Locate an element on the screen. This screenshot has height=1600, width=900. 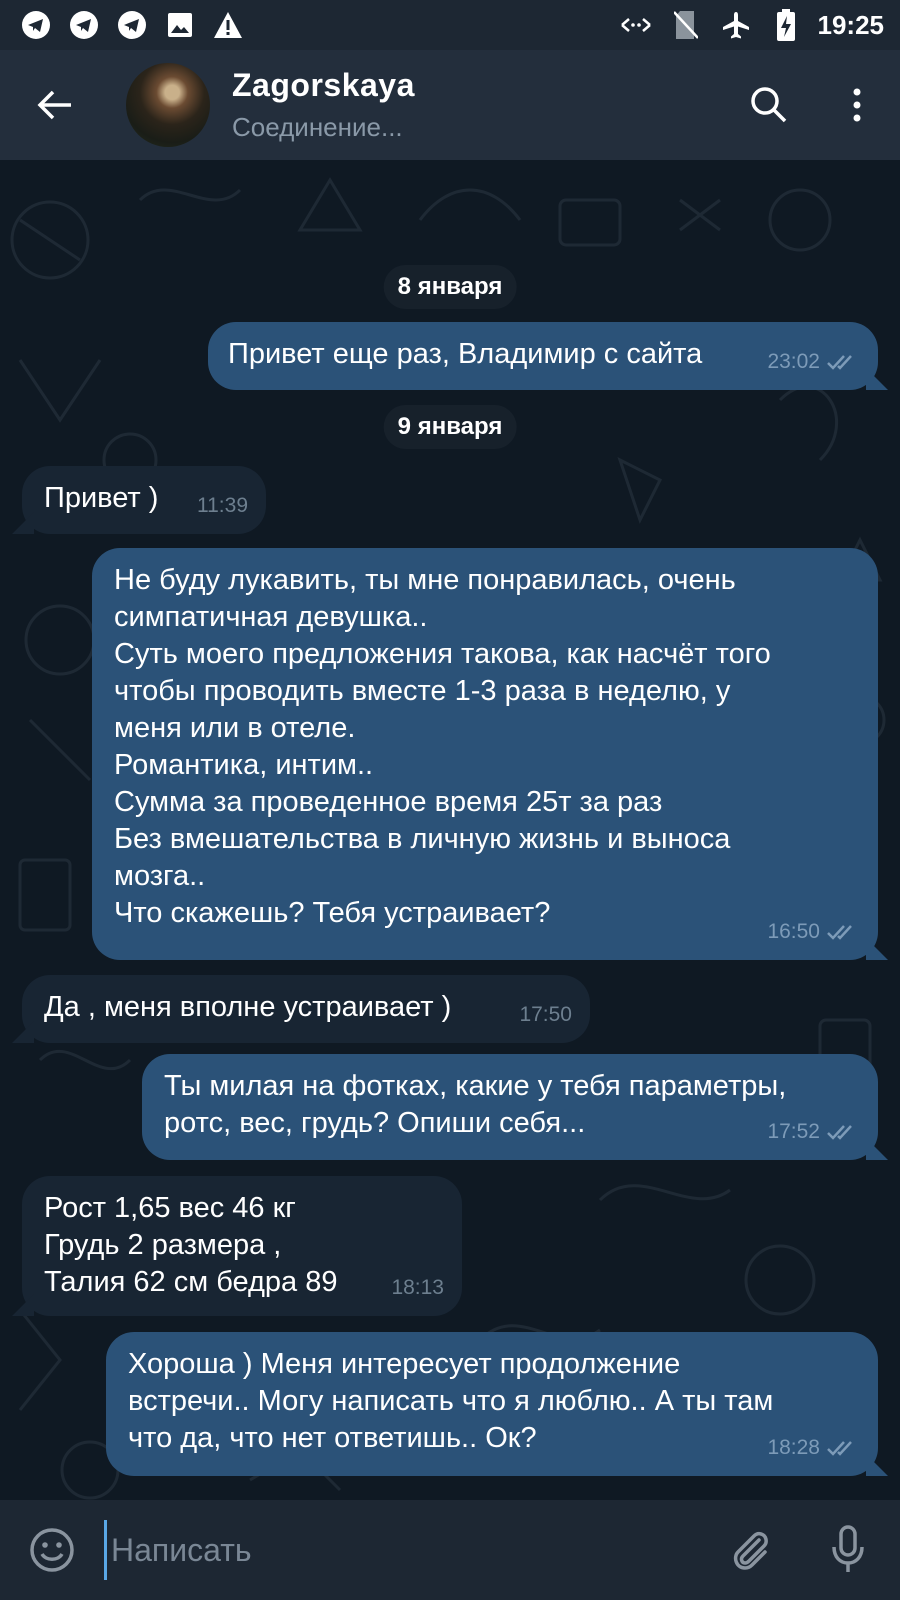
attach-button is located at coordinates (751, 1550).